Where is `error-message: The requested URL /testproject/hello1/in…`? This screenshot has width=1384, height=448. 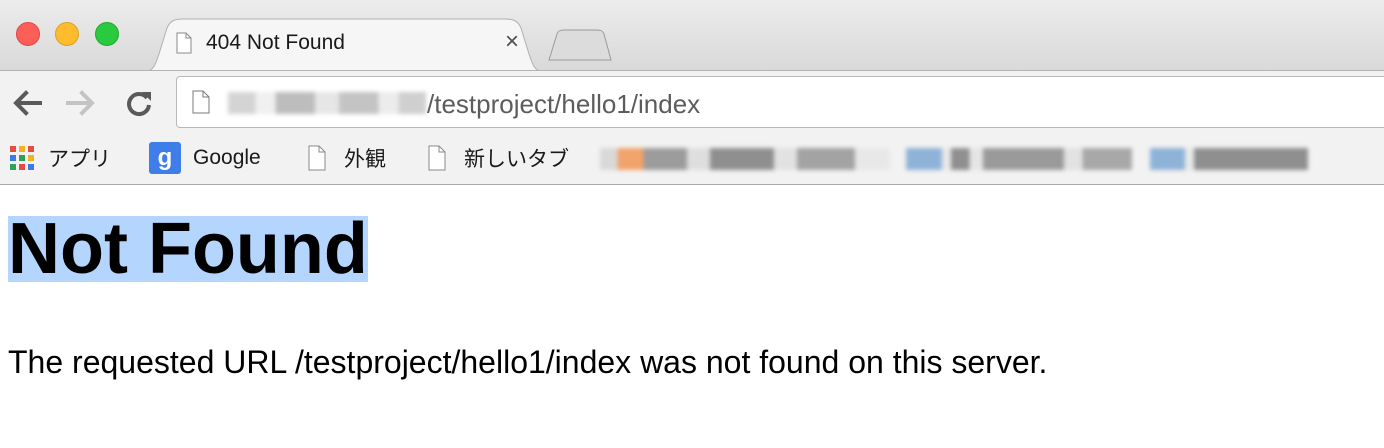 error-message: The requested URL /testproject/hello1/in… is located at coordinates (528, 362).